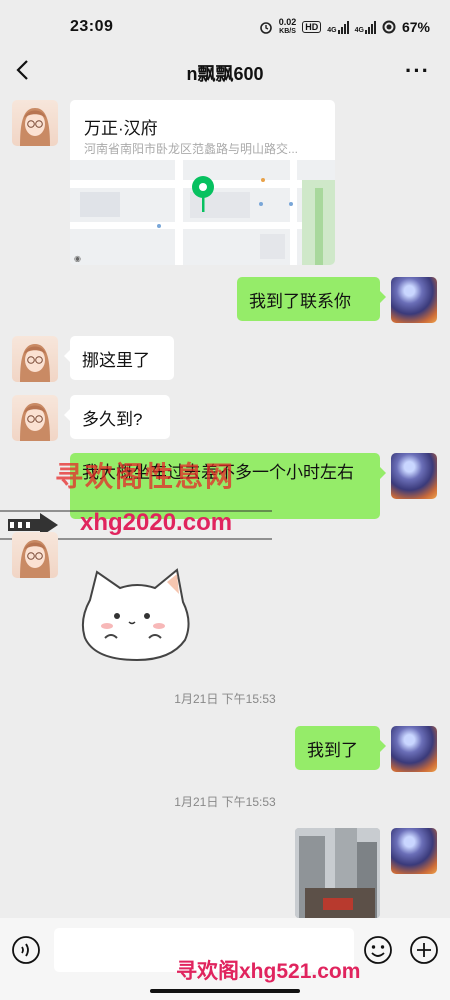 This screenshot has width=450, height=1000. What do you see at coordinates (145, 476) in the screenshot?
I see `watermark-text: 寻欢阁性息网` at bounding box center [145, 476].